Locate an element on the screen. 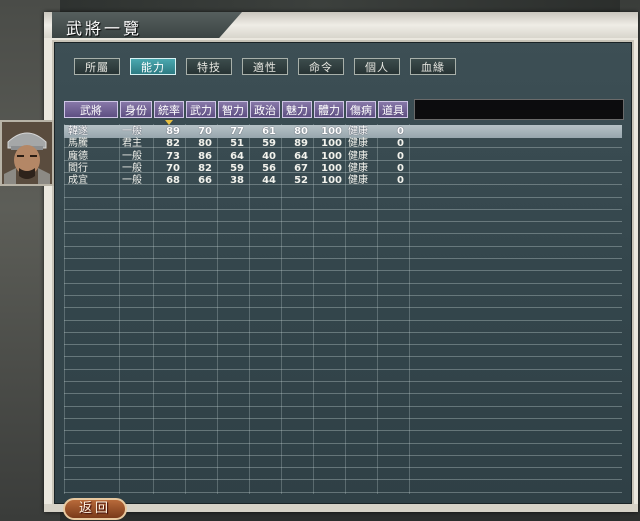  cell-pol: 59 is located at coordinates (269, 144).